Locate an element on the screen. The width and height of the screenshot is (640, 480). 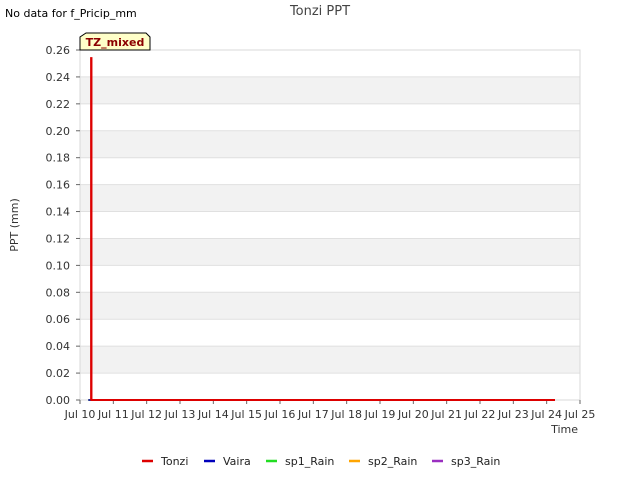
y-tick-label: 0.22 is located at coordinates (58, 104).